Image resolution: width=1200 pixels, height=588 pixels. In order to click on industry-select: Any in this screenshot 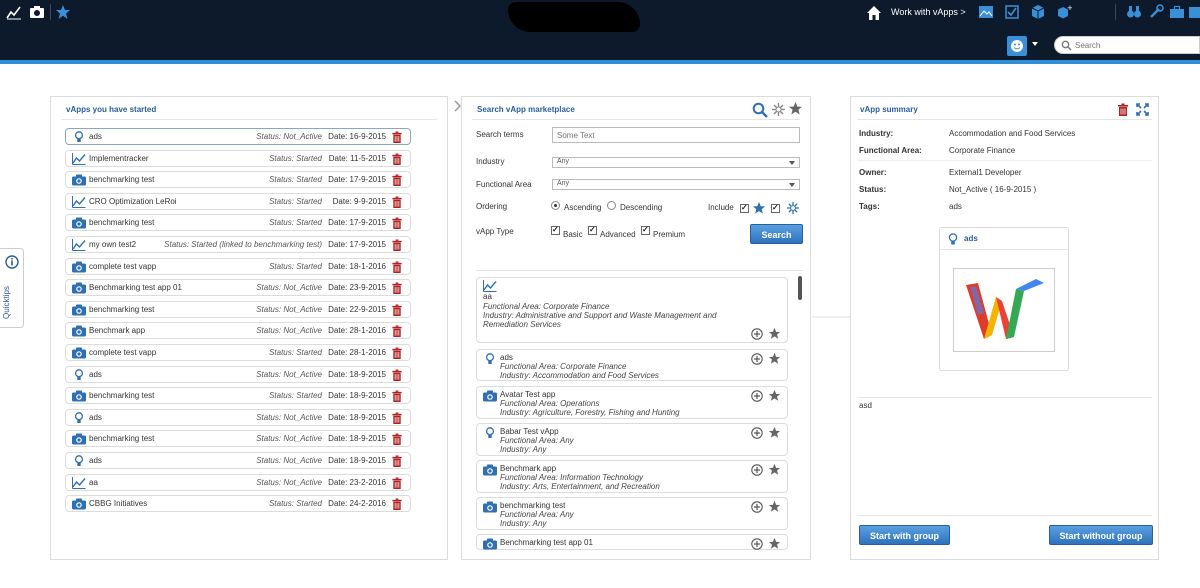, I will do `click(676, 162)`.